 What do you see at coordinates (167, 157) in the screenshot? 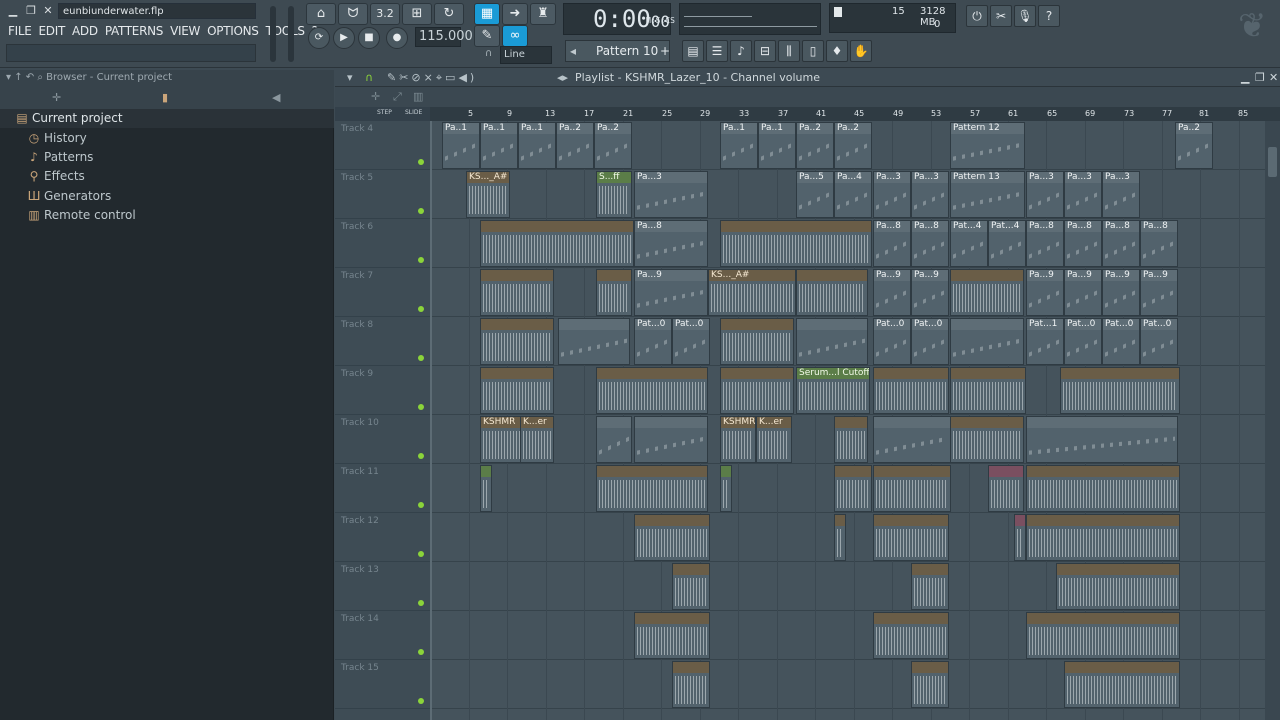
I see `browser-item-patterns: ♪ Patterns` at bounding box center [167, 157].